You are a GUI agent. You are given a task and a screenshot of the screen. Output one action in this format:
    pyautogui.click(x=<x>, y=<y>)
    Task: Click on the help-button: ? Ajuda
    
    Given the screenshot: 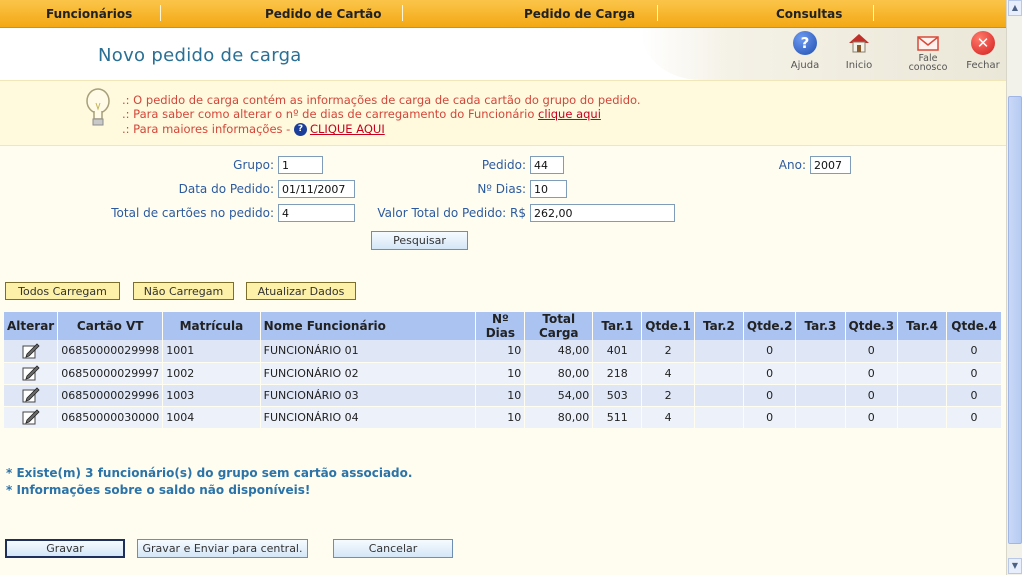 What is the action you would take?
    pyautogui.click(x=805, y=51)
    